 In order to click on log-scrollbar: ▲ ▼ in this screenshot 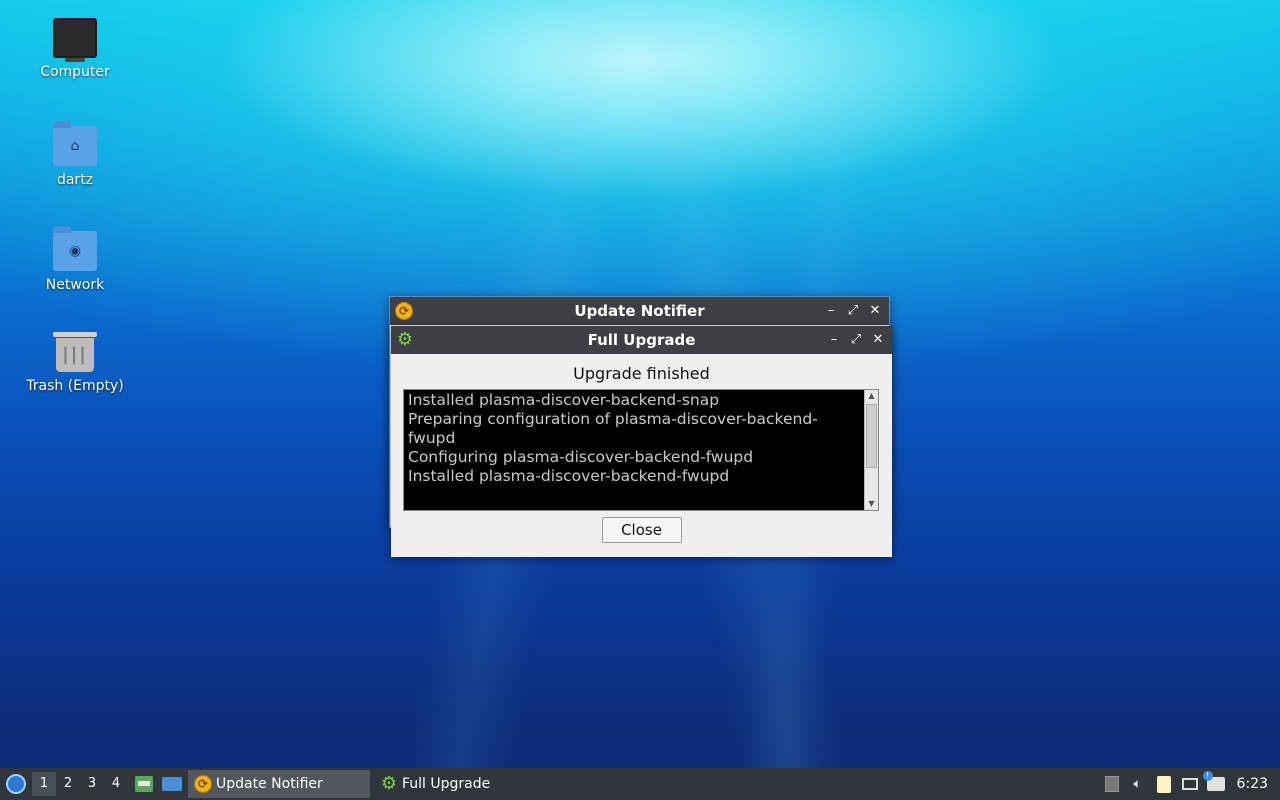, I will do `click(871, 450)`.